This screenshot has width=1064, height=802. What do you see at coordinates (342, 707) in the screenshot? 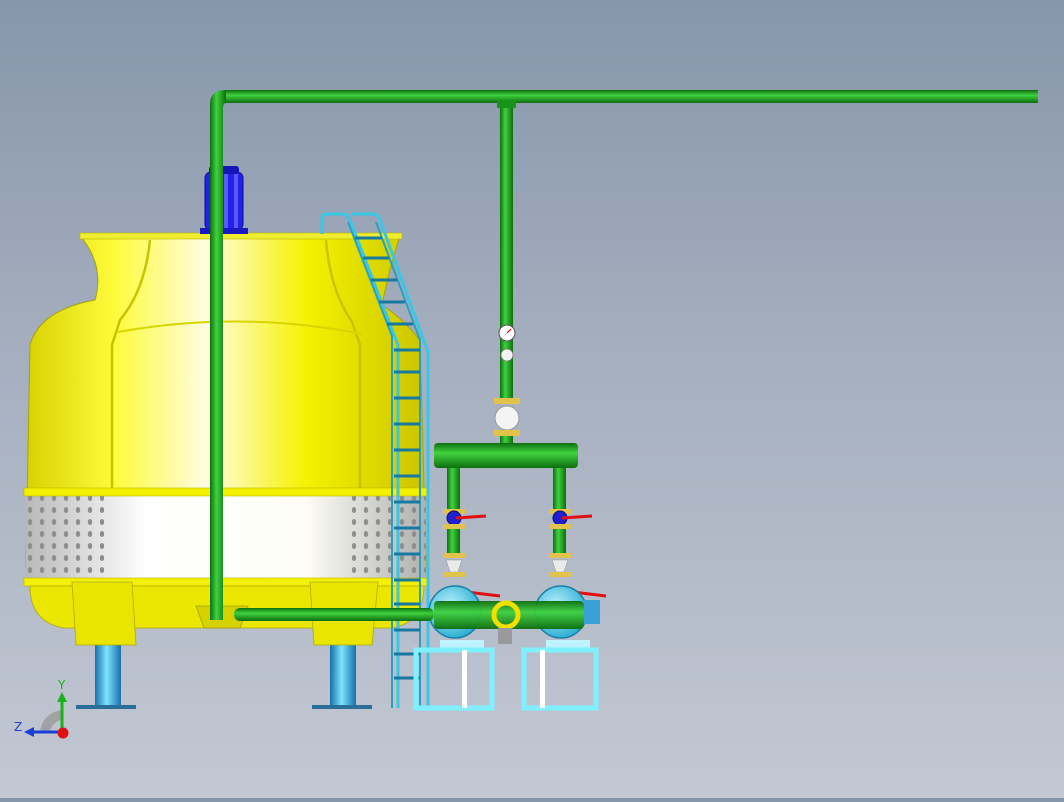
I see `tower-leg-right-base` at bounding box center [342, 707].